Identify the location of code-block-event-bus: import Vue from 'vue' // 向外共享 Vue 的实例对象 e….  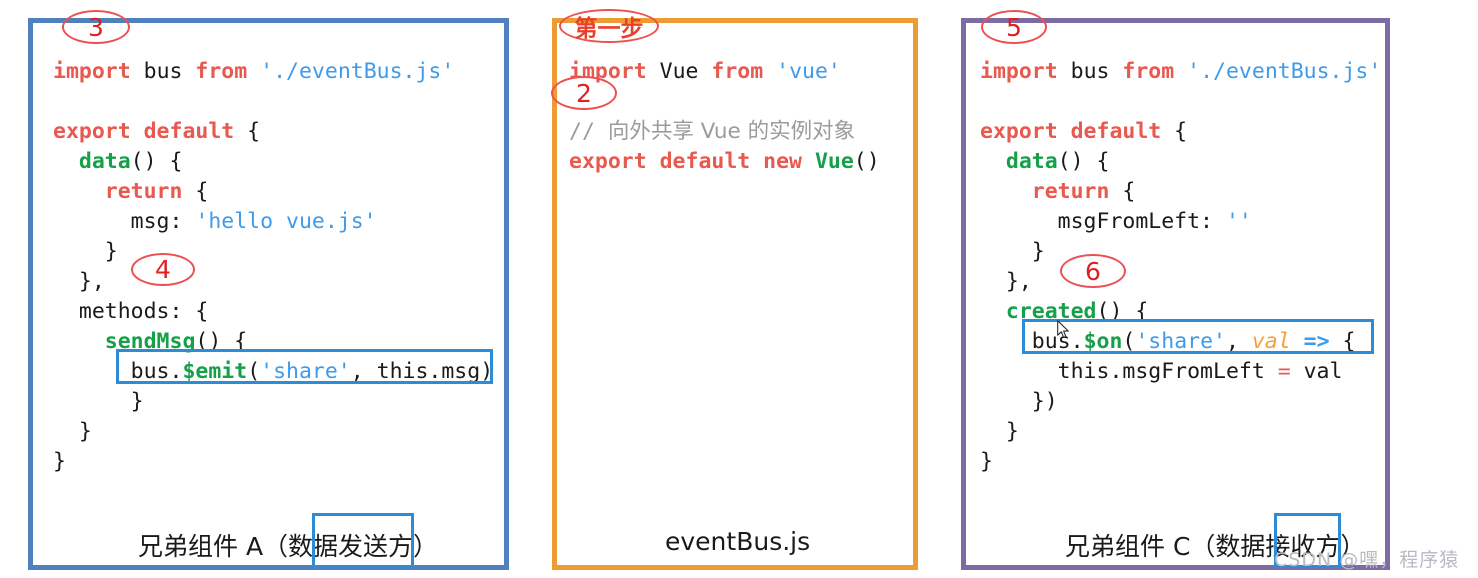
(724, 117).